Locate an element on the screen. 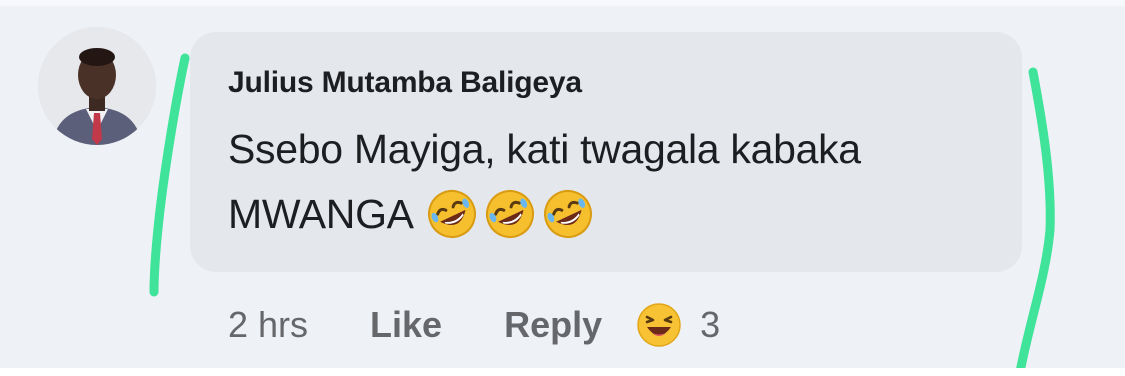  bottom-edge is located at coordinates (562, 372).